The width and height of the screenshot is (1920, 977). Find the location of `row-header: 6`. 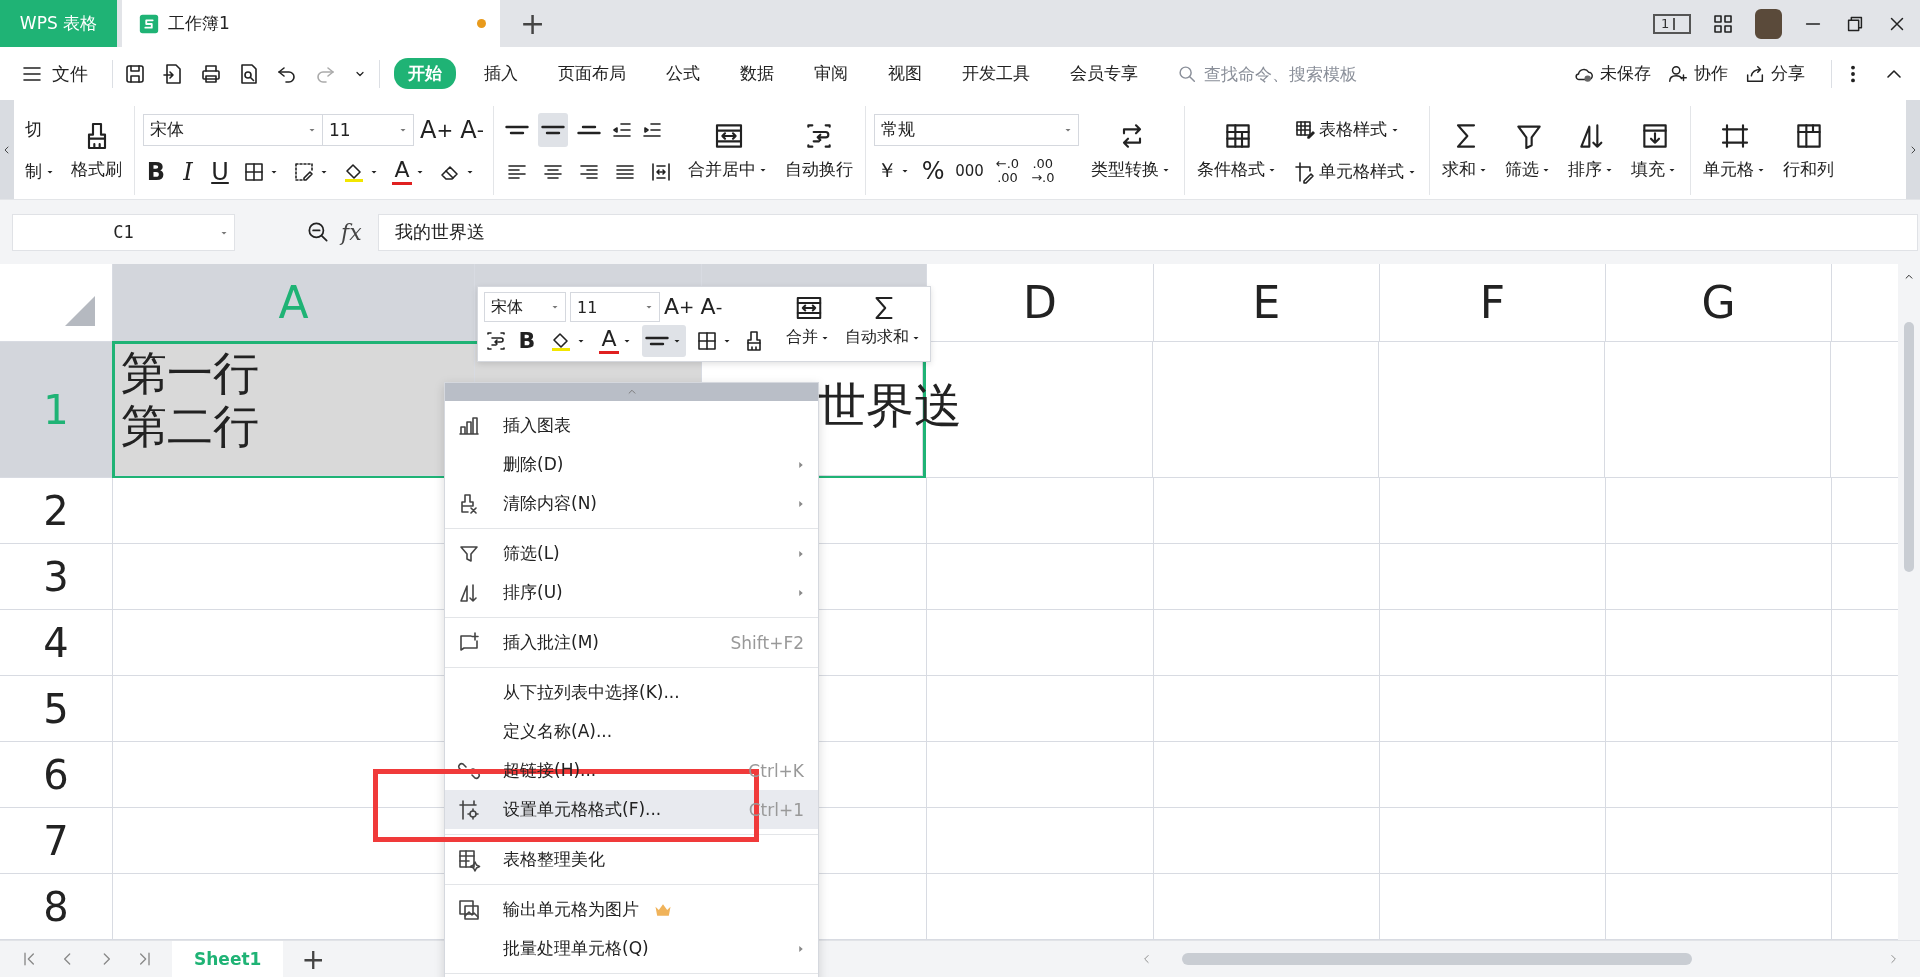

row-header: 6 is located at coordinates (56, 775).